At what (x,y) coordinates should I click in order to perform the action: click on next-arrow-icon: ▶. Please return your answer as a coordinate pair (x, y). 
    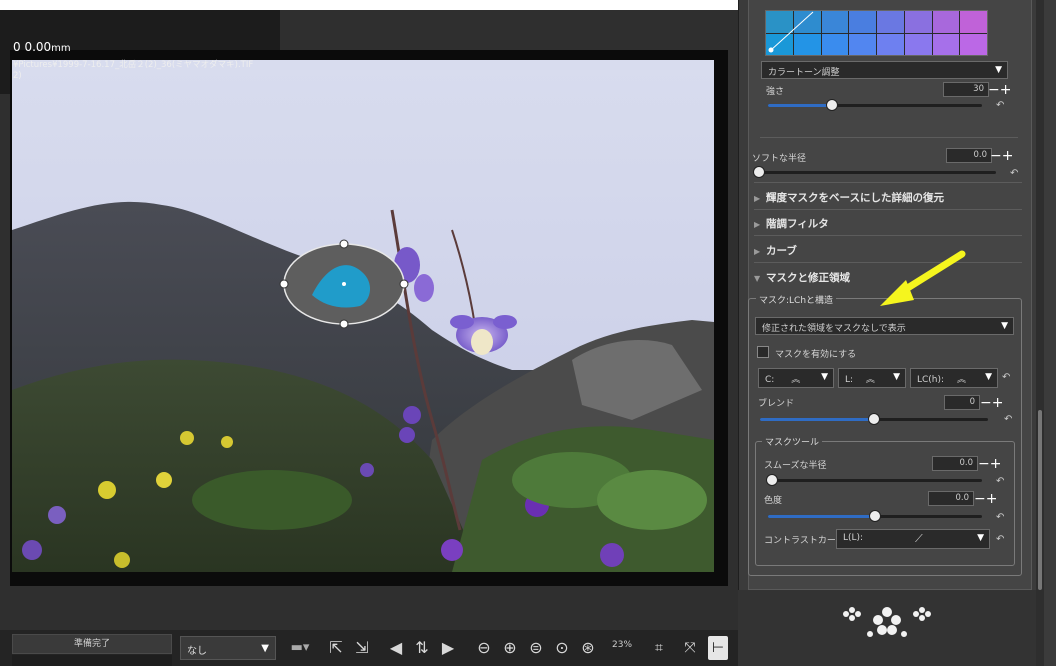
    Looking at the image, I should click on (448, 648).